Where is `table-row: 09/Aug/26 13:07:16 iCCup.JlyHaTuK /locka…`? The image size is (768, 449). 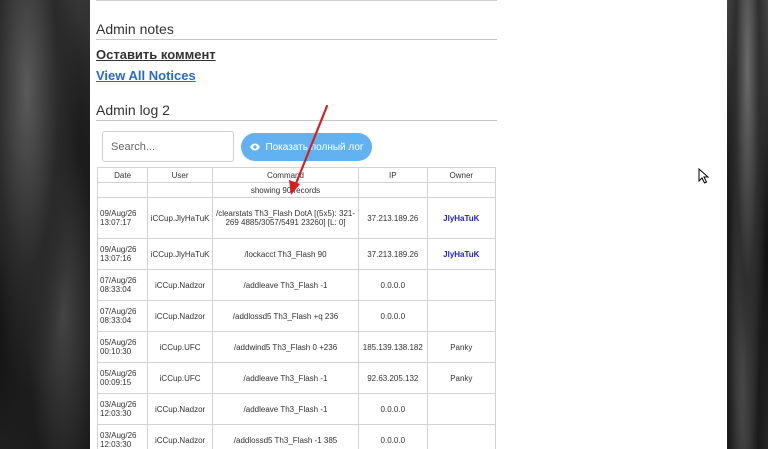 table-row: 09/Aug/26 13:07:16 iCCup.JlyHaTuK /locka… is located at coordinates (296, 254).